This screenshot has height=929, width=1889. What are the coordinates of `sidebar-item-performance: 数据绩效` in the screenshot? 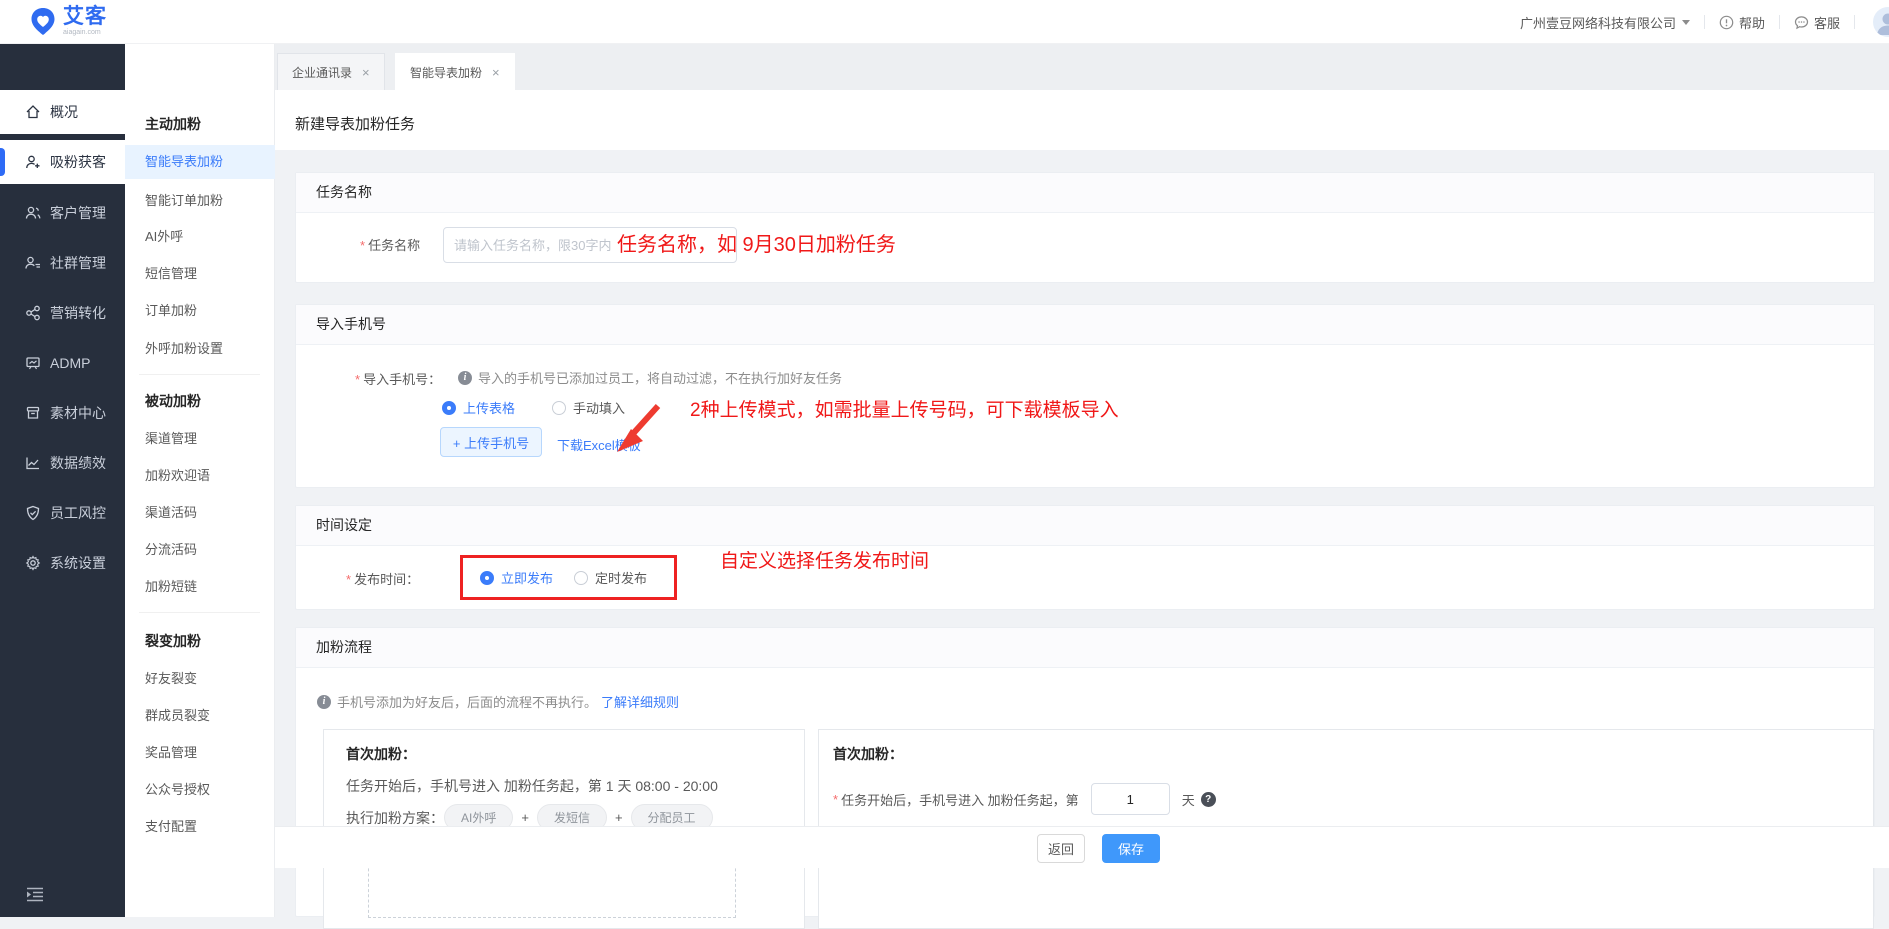 It's located at (62, 463).